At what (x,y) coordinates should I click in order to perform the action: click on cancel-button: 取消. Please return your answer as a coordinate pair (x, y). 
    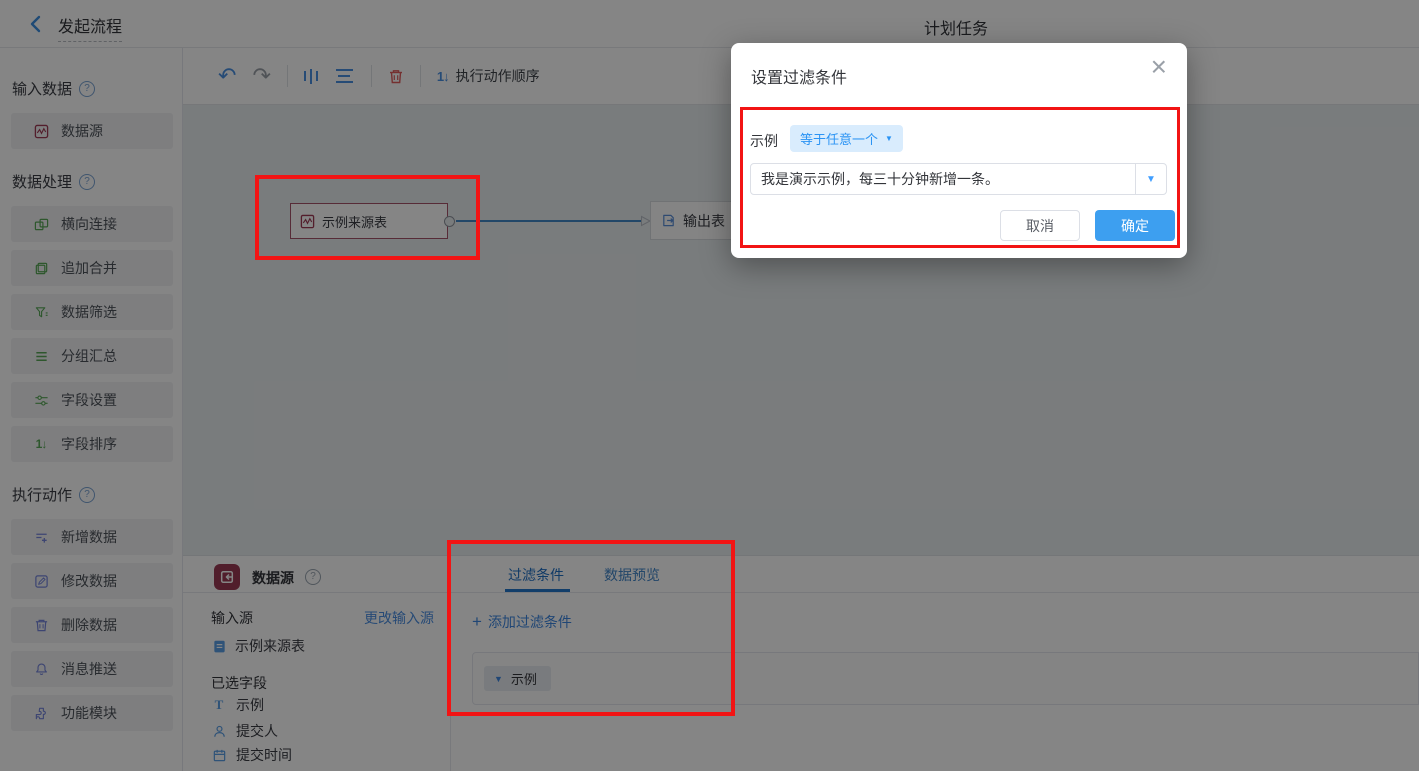
    Looking at the image, I should click on (1040, 225).